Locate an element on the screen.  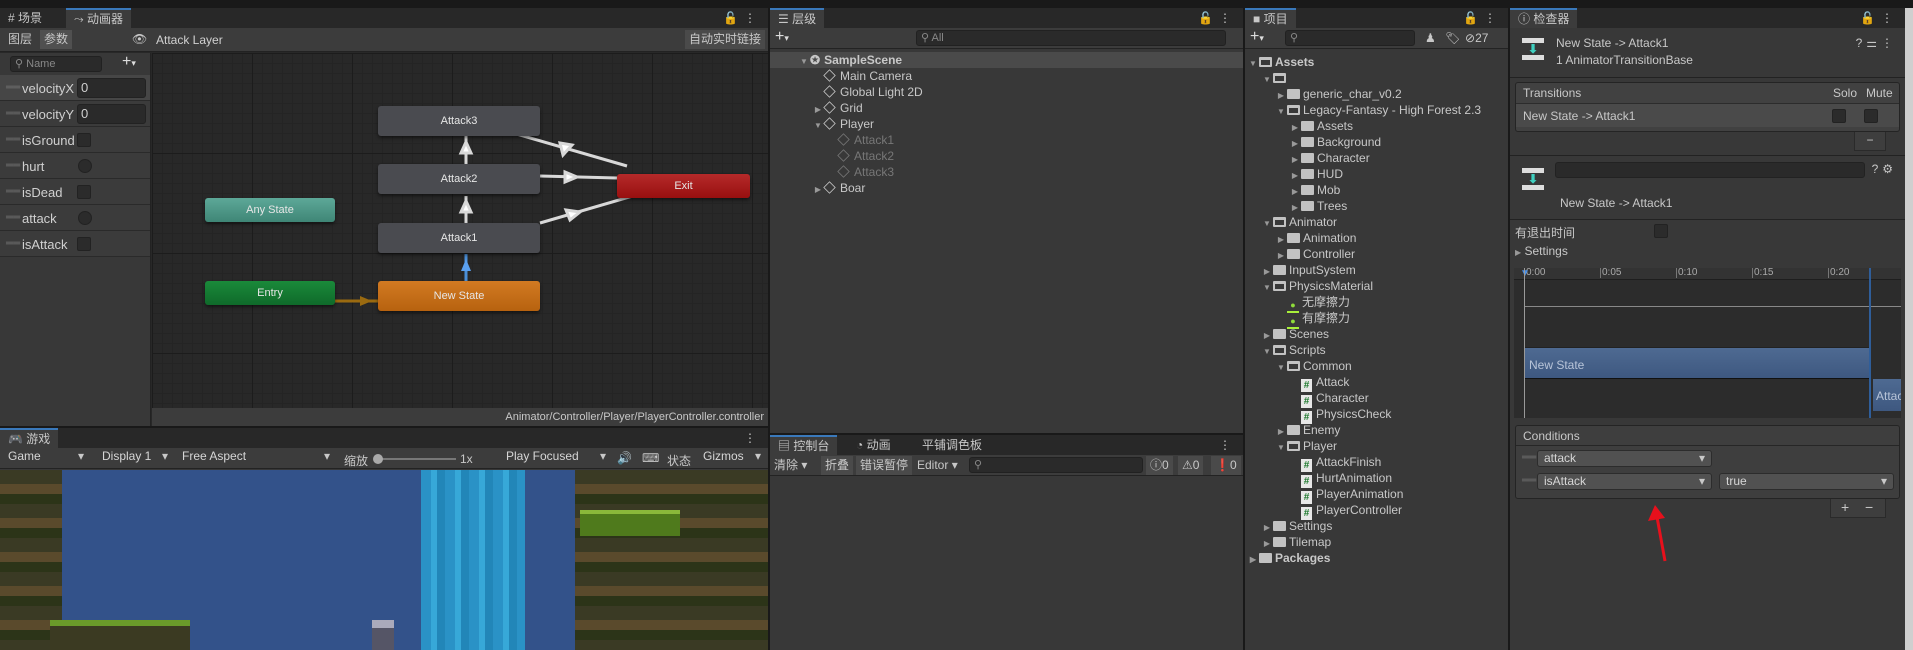
error-pause-button: 错误暂停 is located at coordinates (884, 465).